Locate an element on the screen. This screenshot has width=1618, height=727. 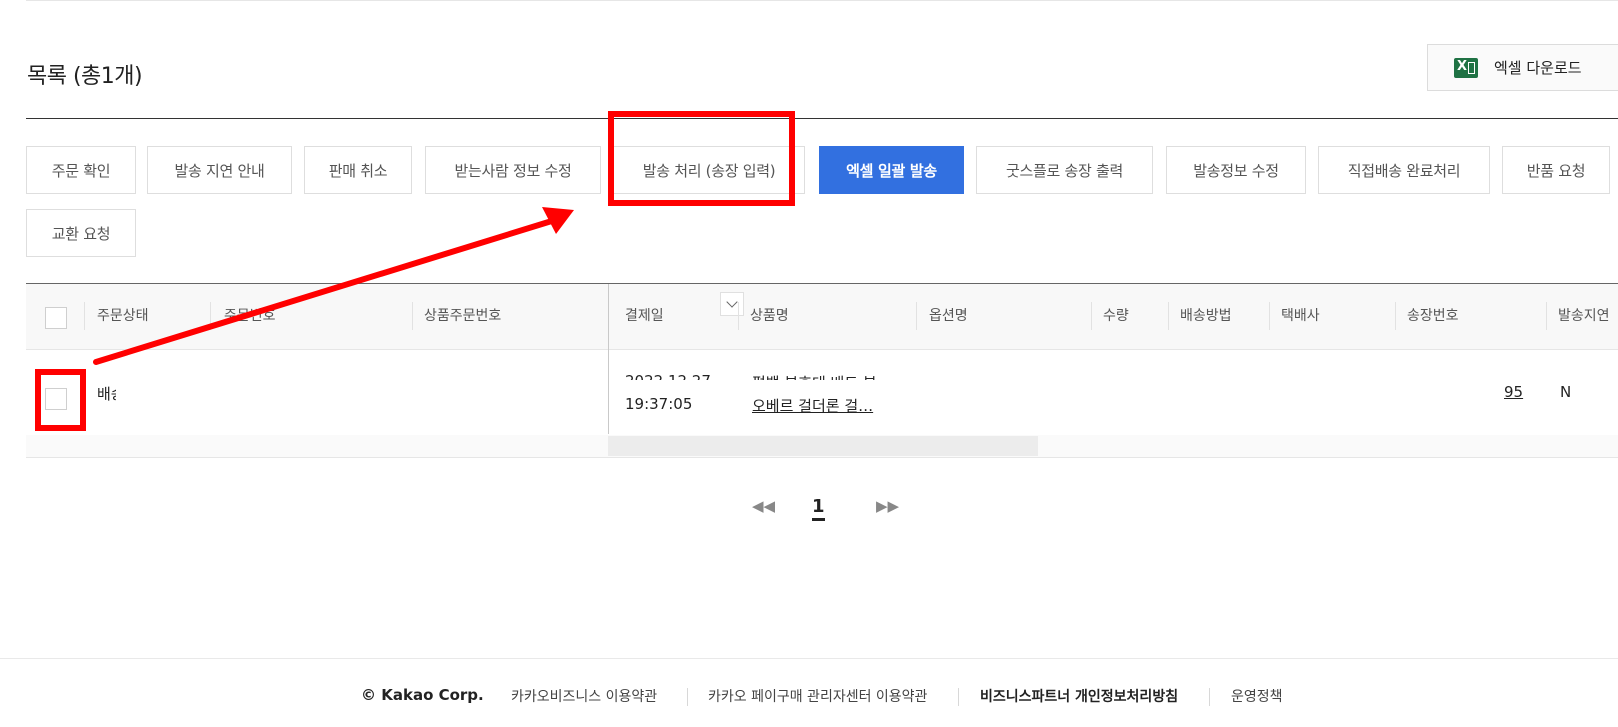
title-divider is located at coordinates (822, 118).